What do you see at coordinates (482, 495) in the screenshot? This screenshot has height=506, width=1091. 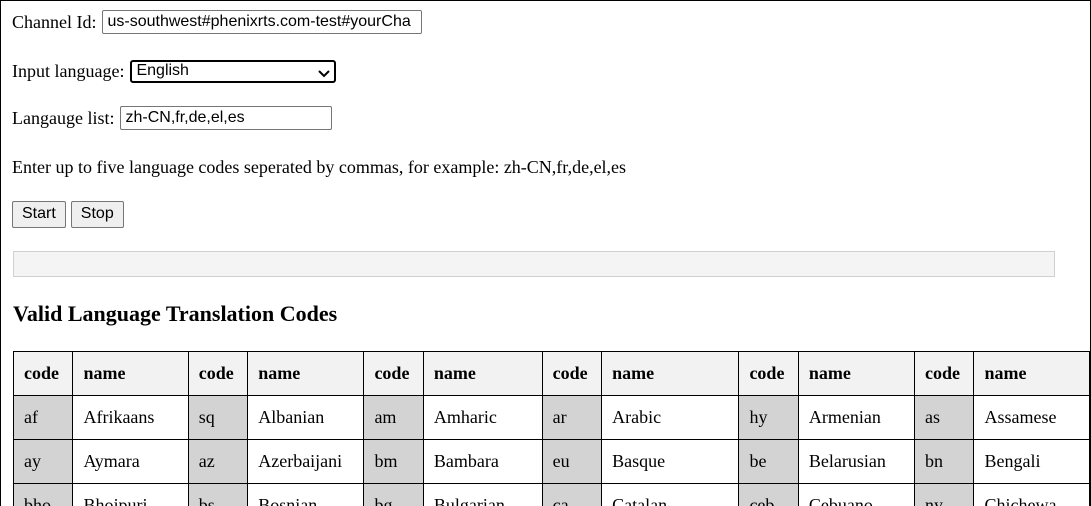 I see `language-name-cell: Bulgarian` at bounding box center [482, 495].